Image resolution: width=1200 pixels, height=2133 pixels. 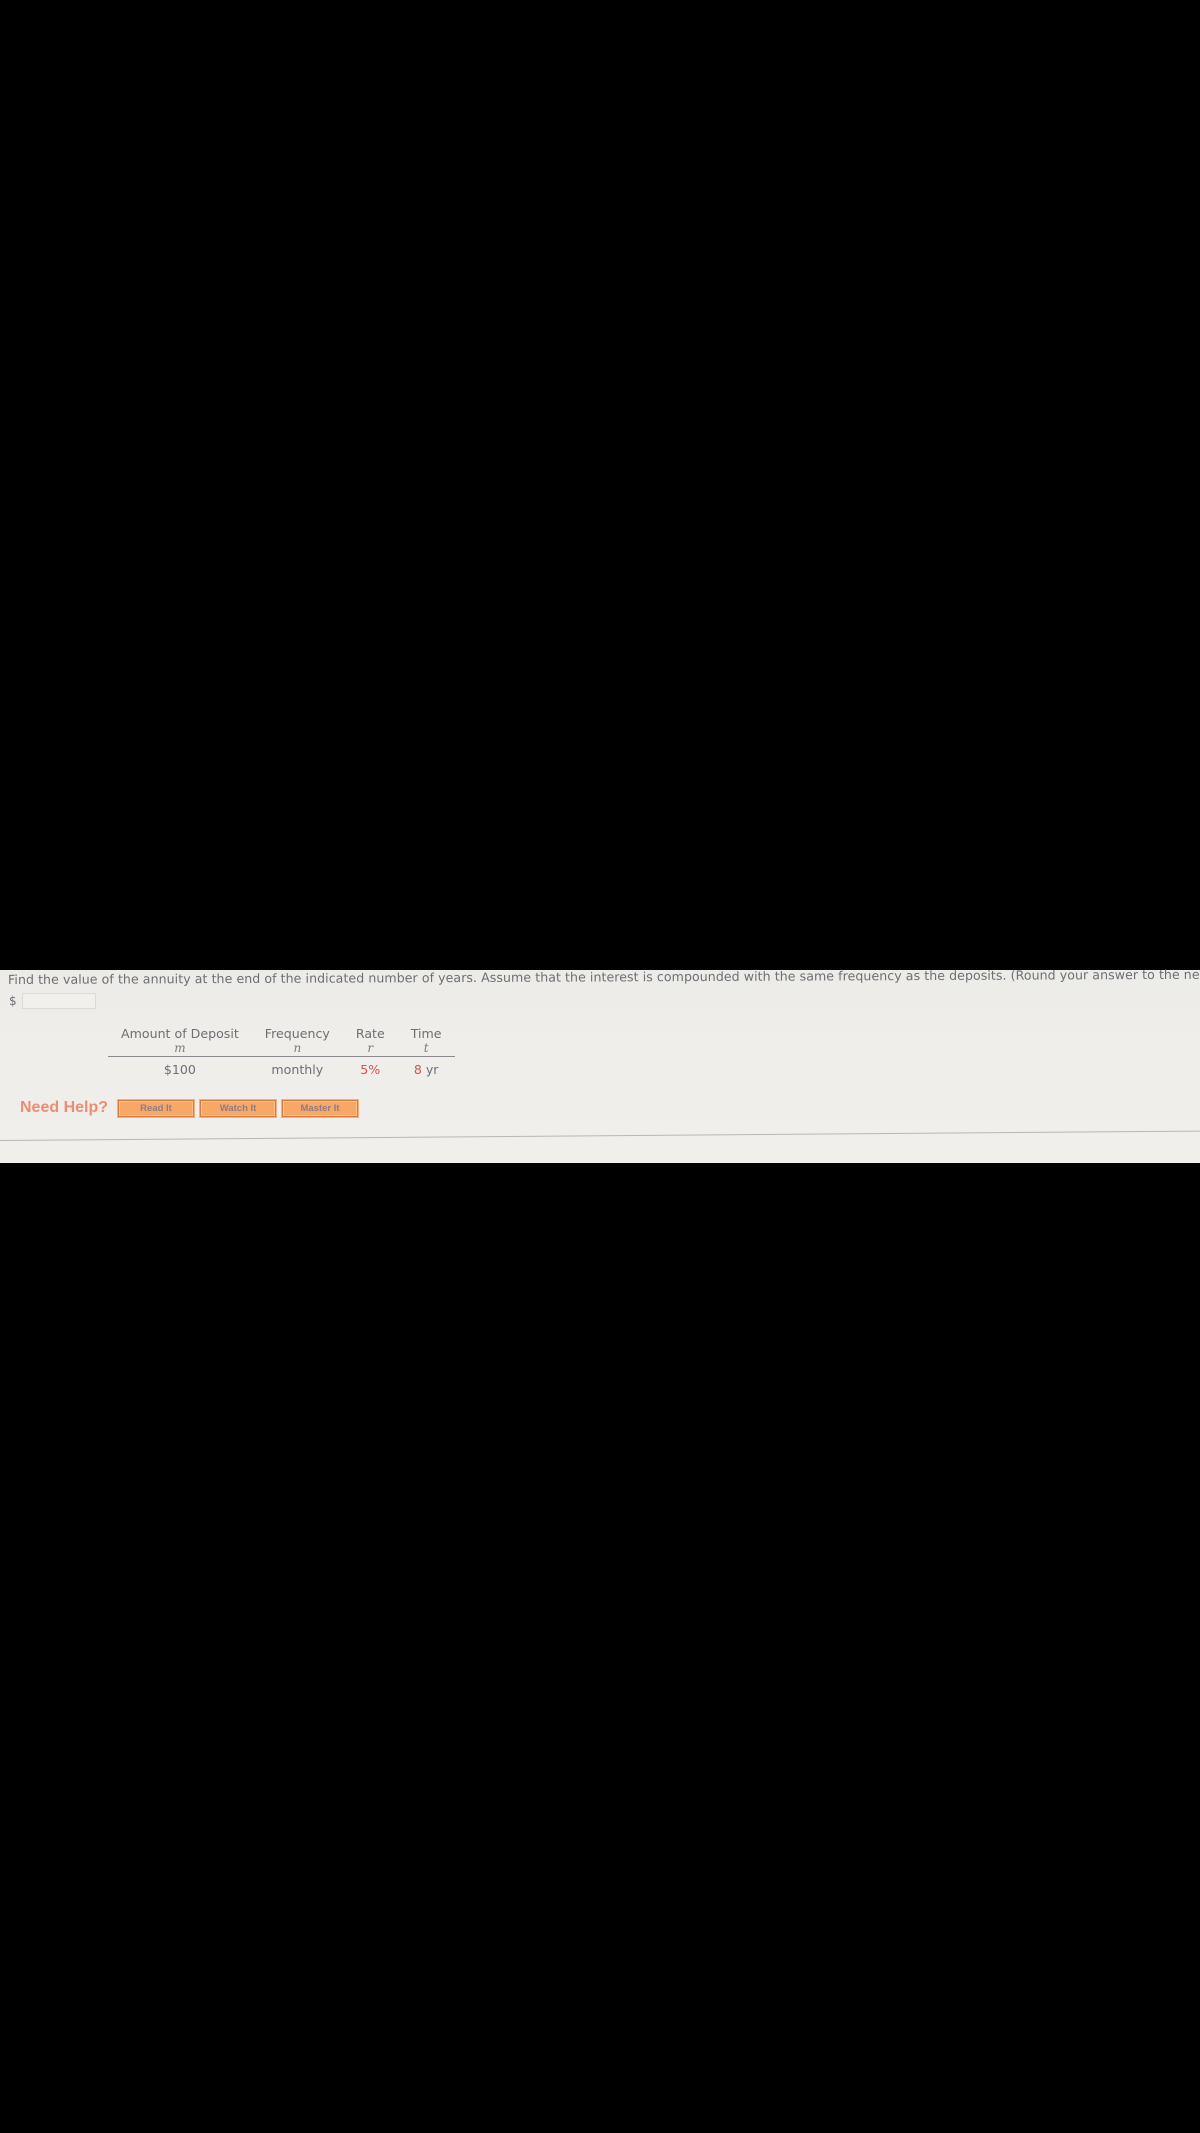 I want to click on cell-time-value: 8, so click(x=417, y=1069).